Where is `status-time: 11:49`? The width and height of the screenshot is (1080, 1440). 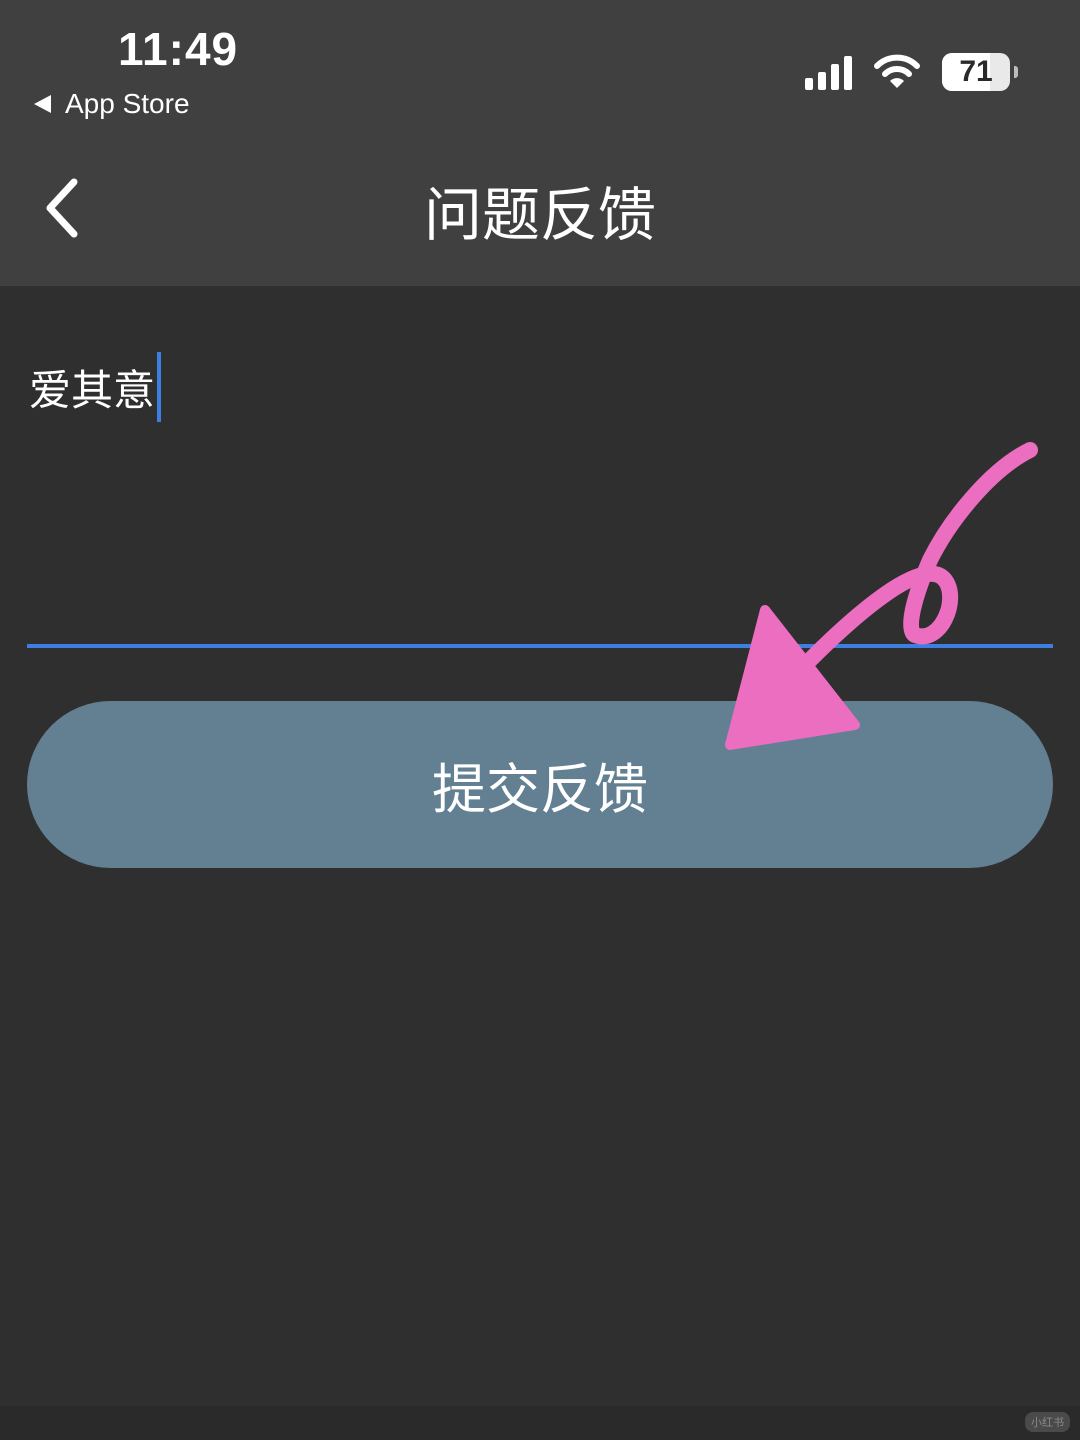 status-time: 11:49 is located at coordinates (178, 49).